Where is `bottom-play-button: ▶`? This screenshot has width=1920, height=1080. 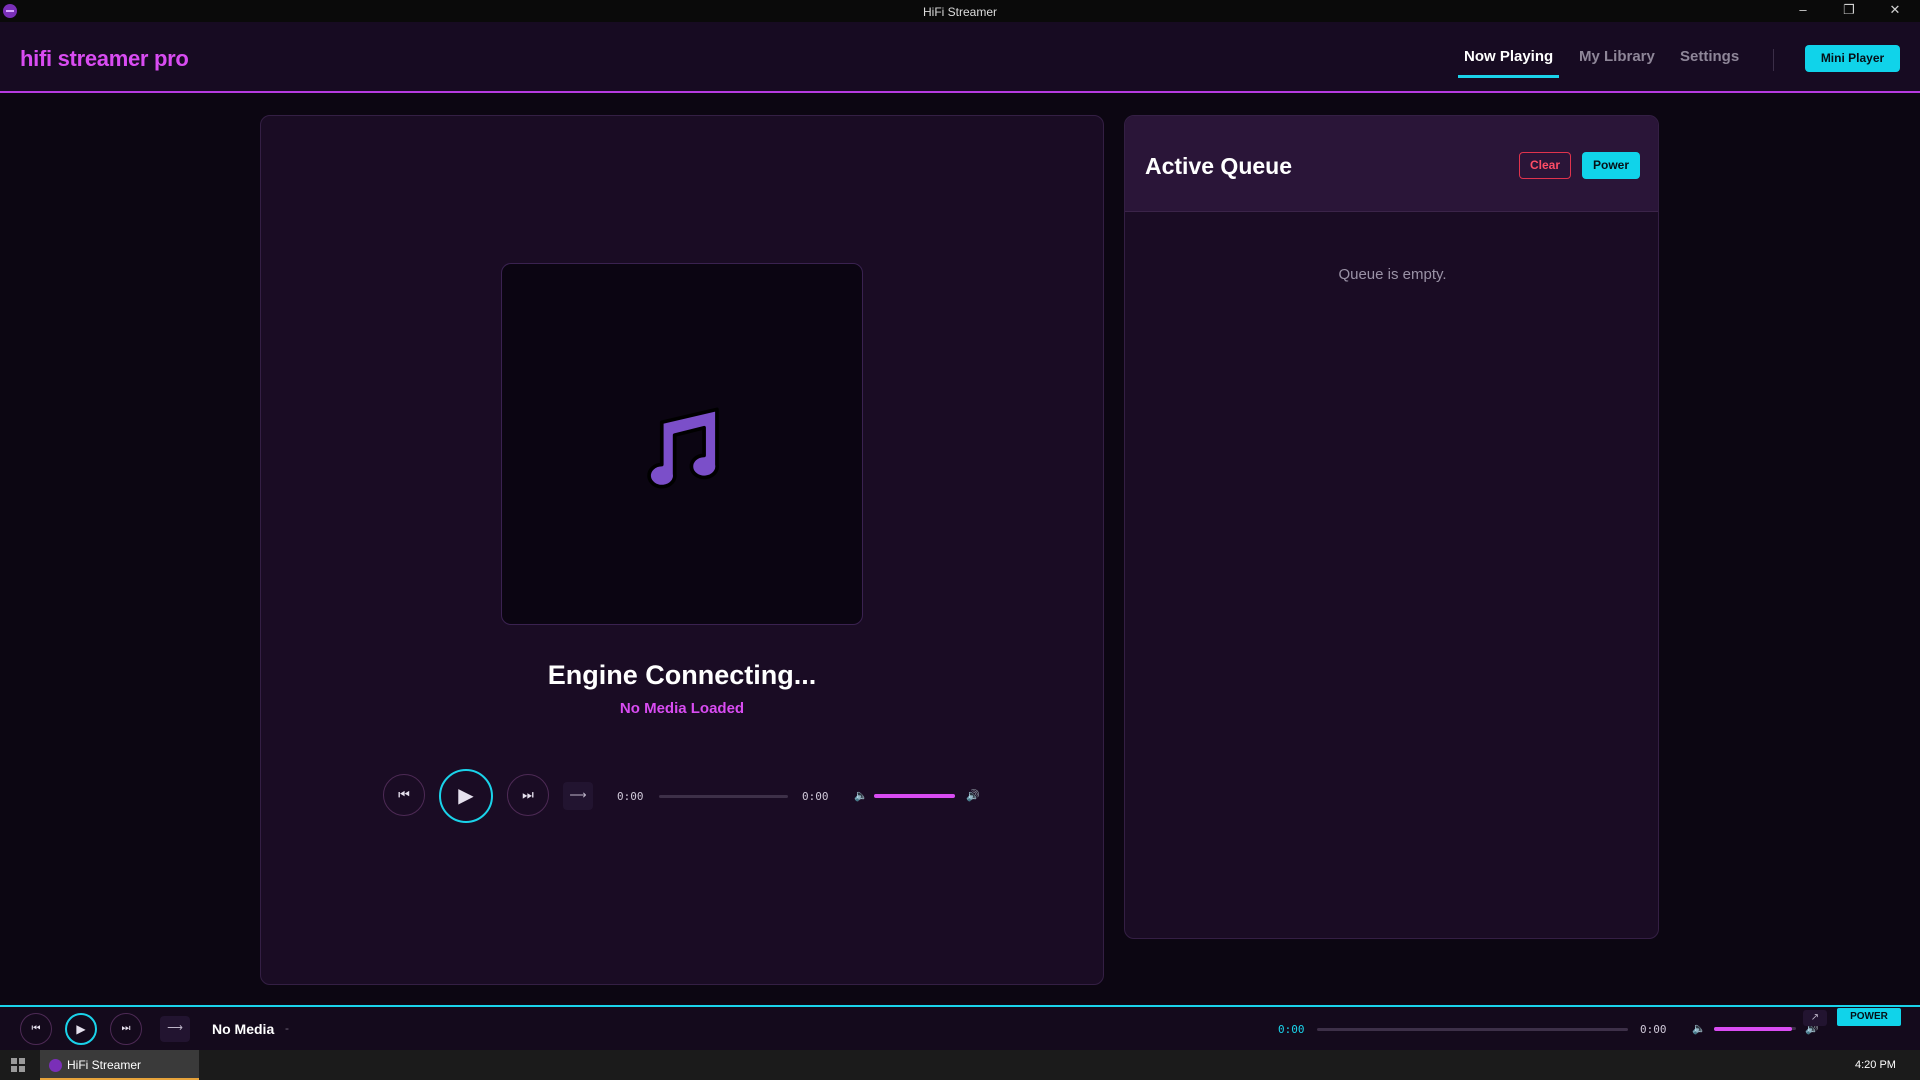 bottom-play-button: ▶ is located at coordinates (81, 1029).